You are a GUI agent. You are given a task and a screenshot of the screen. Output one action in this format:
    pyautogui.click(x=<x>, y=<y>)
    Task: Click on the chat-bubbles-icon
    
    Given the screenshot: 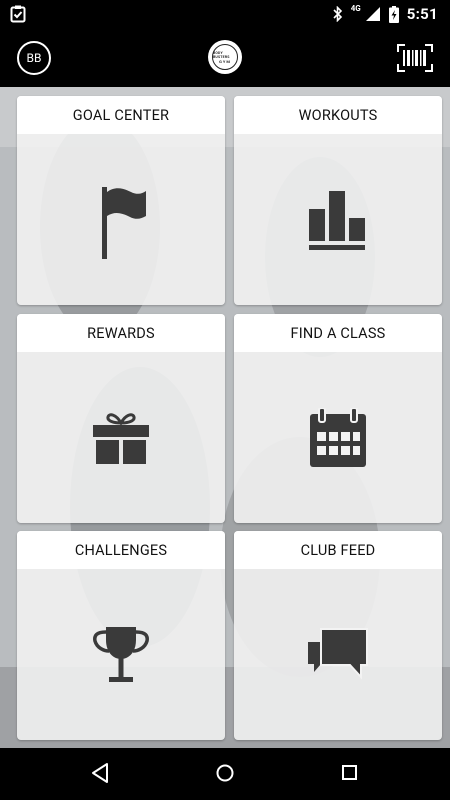 What is the action you would take?
    pyautogui.click(x=338, y=653)
    